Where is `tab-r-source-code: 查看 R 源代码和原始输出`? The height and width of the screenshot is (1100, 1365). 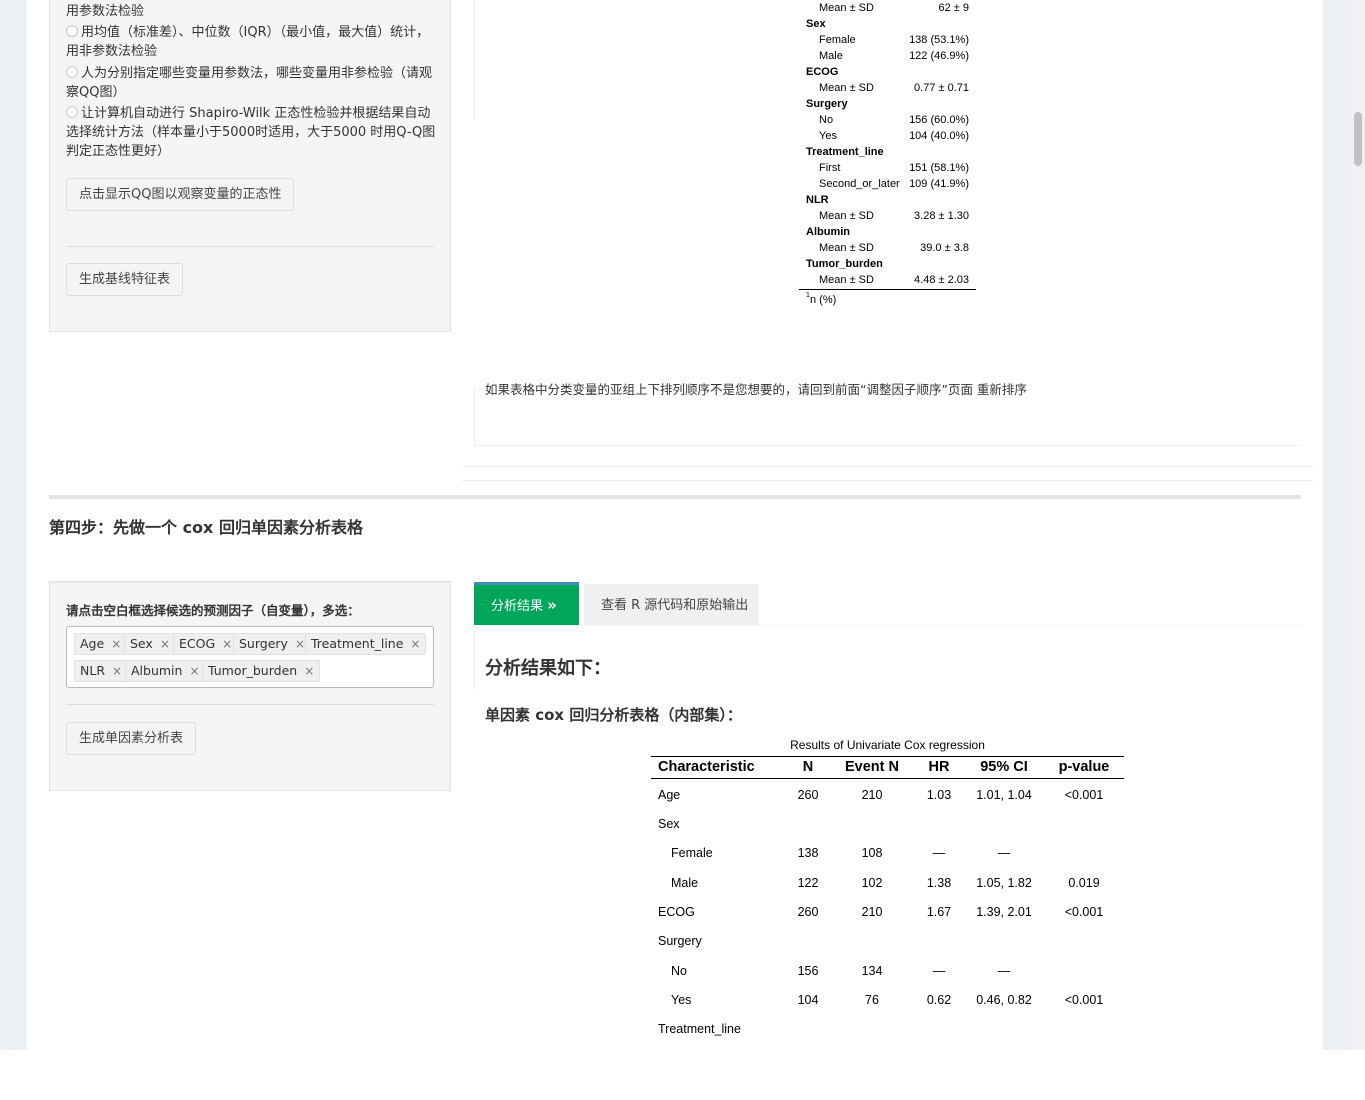
tab-r-source-code: 查看 R 源代码和原始输出 is located at coordinates (671, 605).